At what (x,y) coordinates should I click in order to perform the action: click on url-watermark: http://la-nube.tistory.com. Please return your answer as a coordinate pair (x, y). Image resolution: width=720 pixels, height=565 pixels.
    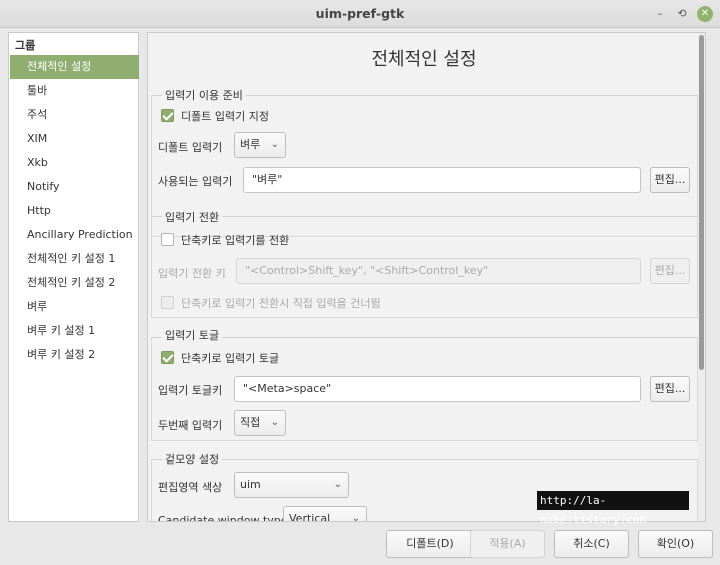
    Looking at the image, I should click on (613, 508).